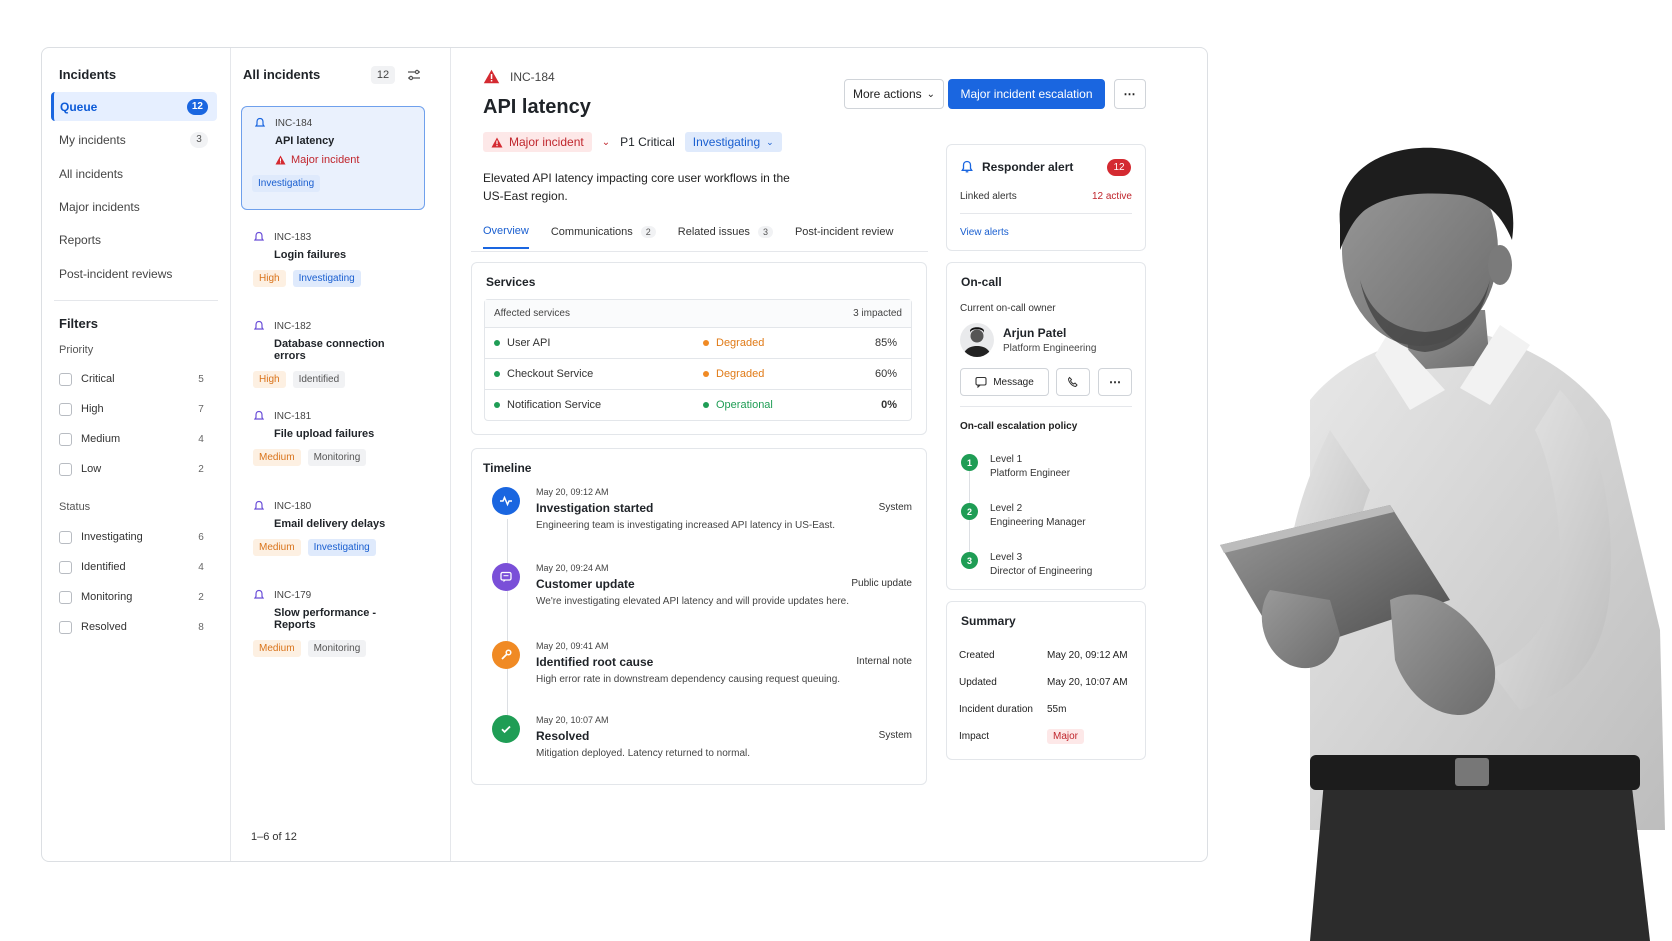  I want to click on tab-related-issues: Related issues 3, so click(725, 237).